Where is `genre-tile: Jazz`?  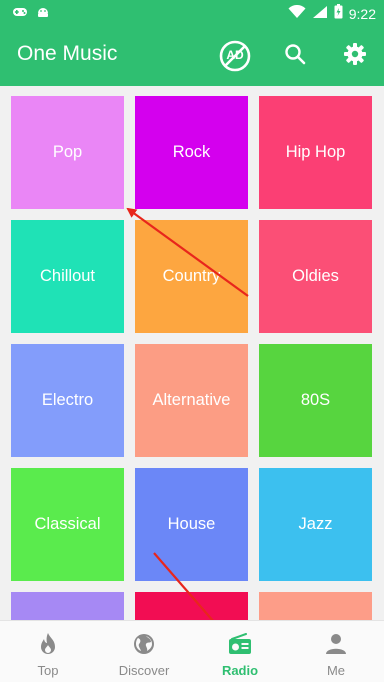 genre-tile: Jazz is located at coordinates (315, 524).